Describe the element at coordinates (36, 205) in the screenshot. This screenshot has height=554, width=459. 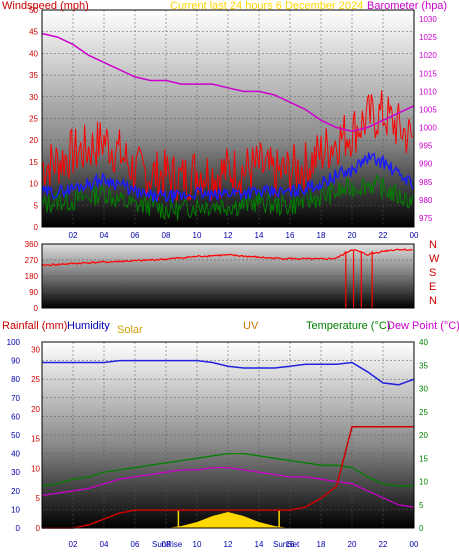
I see `wind-y-tick: 5` at that location.